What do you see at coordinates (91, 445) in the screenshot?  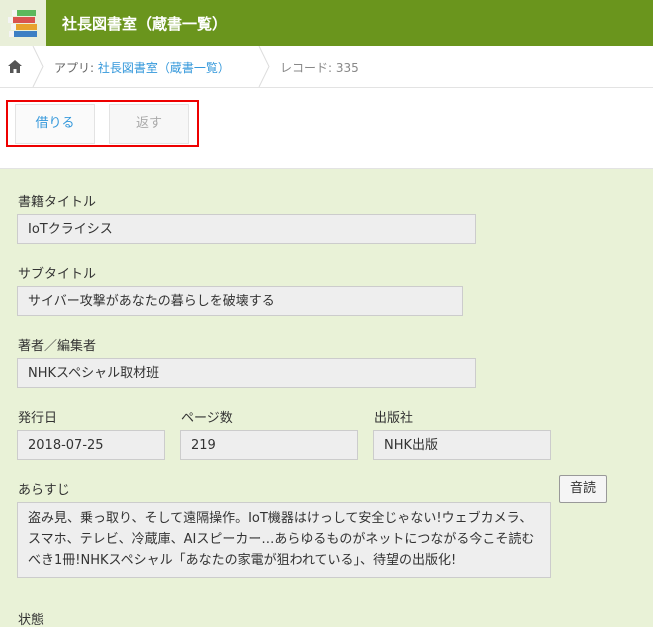 I see `date-field: 2018-07-25` at bounding box center [91, 445].